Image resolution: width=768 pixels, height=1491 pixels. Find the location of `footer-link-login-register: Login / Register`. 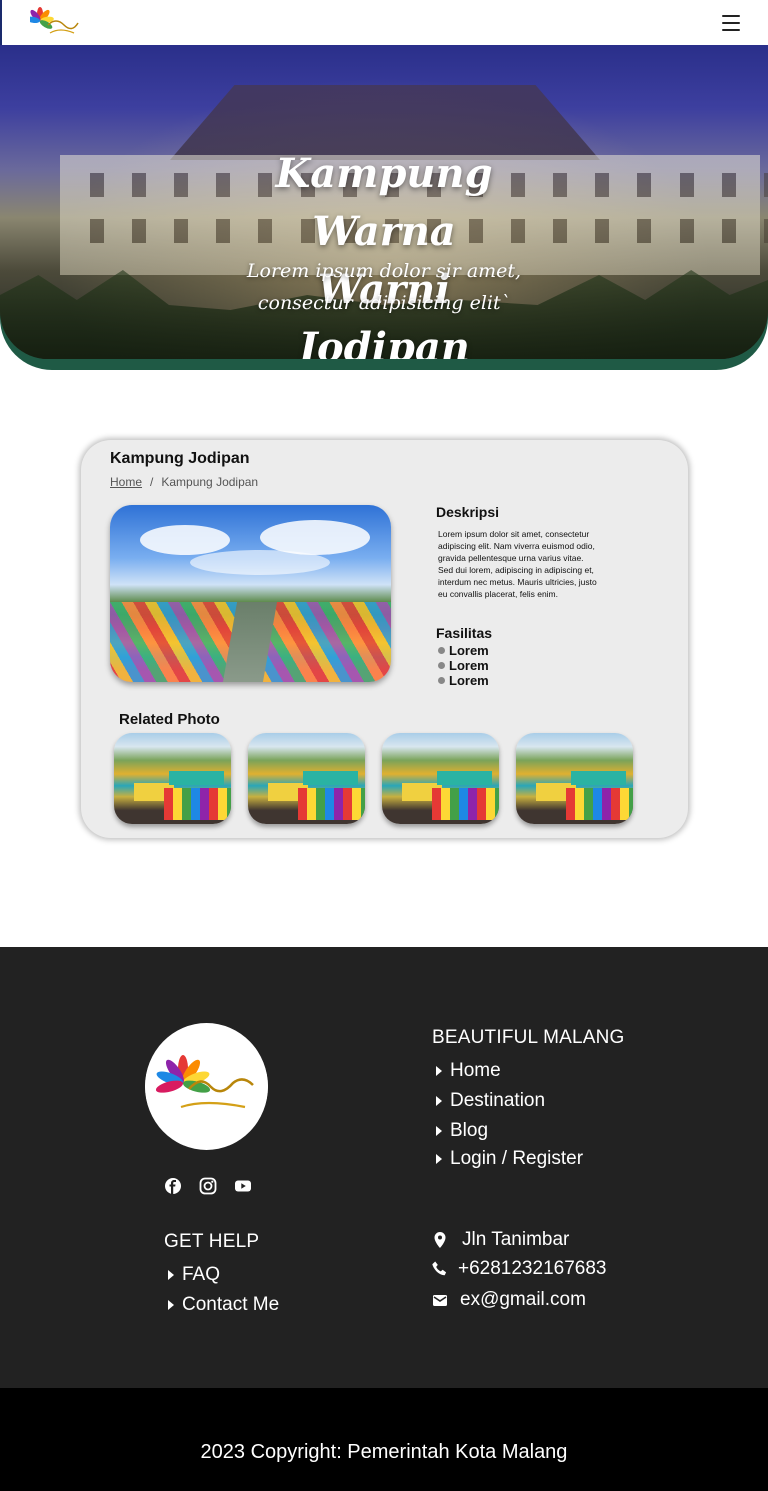

footer-link-login-register: Login / Register is located at coordinates (507, 1159).